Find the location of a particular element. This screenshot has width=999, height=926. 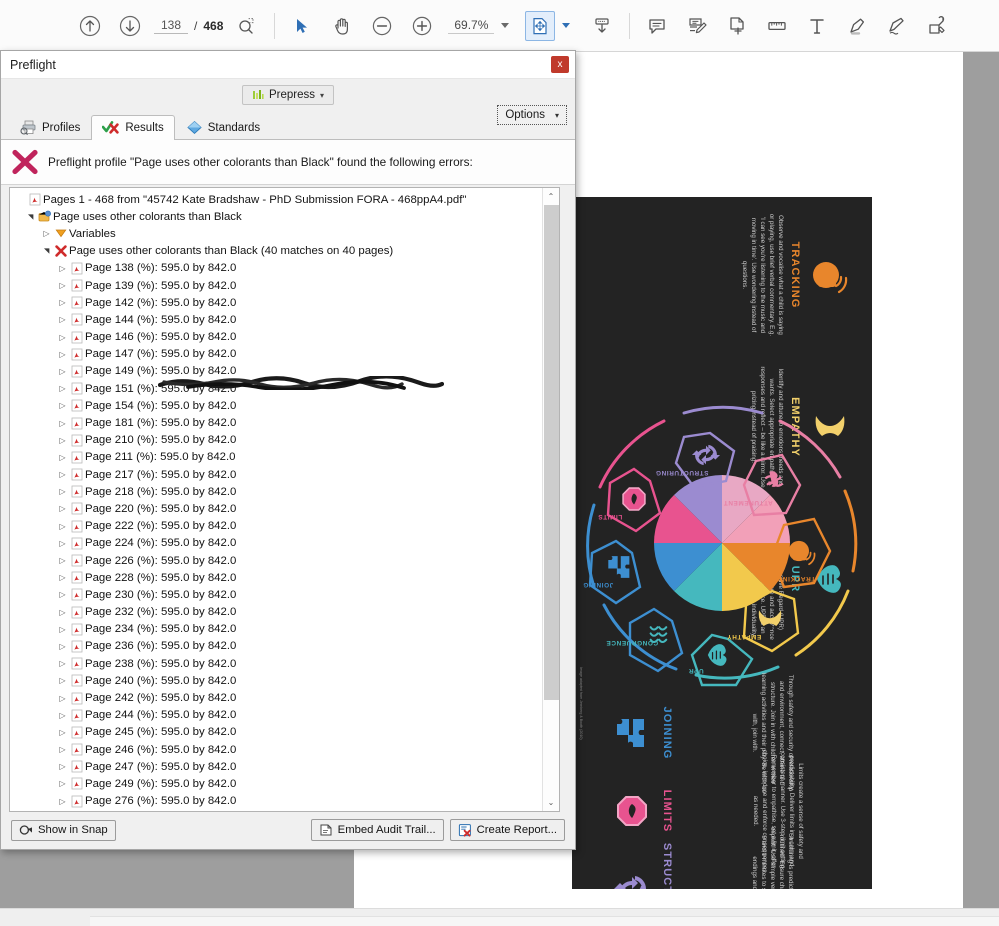

tree-row-page: ▷ Page 244 (%): 595.0 by 842.0 is located at coordinates (277, 715).